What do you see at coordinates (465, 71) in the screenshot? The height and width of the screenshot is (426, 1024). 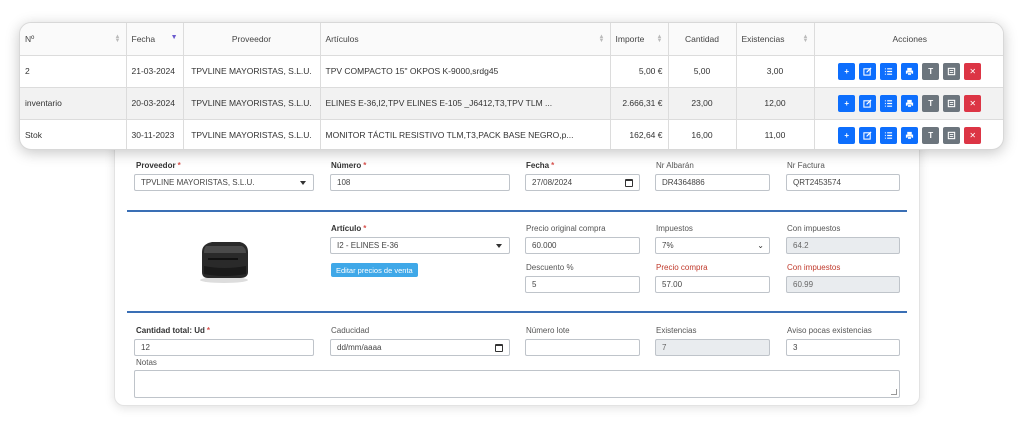 I see `cell-articulos: TPV COMPACTO 15" OKPOS K-9000,srdg45` at bounding box center [465, 71].